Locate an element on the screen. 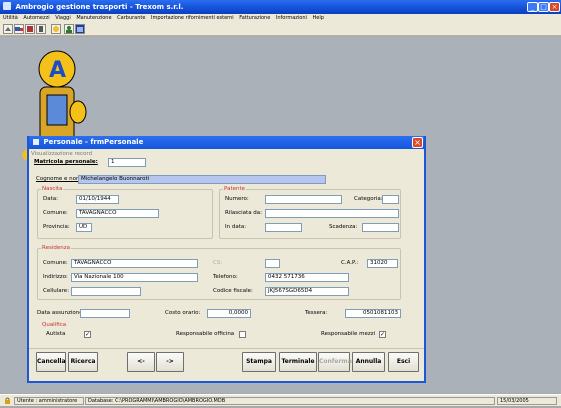 This screenshot has width=561, height=408. previous-button: <- is located at coordinates (141, 362).